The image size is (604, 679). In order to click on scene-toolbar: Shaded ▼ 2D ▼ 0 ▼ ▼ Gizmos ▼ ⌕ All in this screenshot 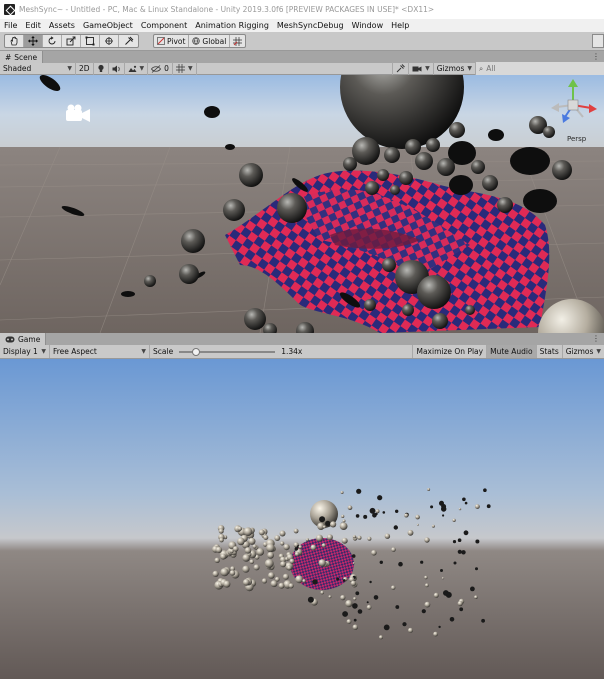, I will do `click(302, 68)`.